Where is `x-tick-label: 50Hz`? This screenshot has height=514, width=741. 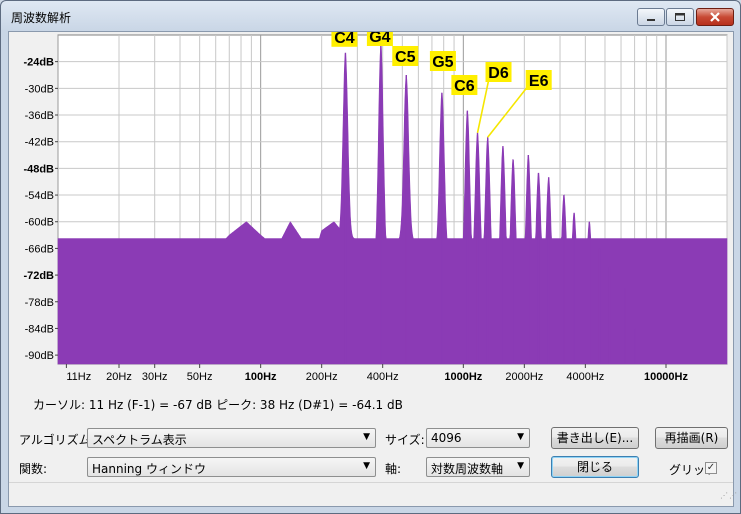
x-tick-label: 50Hz is located at coordinates (200, 377).